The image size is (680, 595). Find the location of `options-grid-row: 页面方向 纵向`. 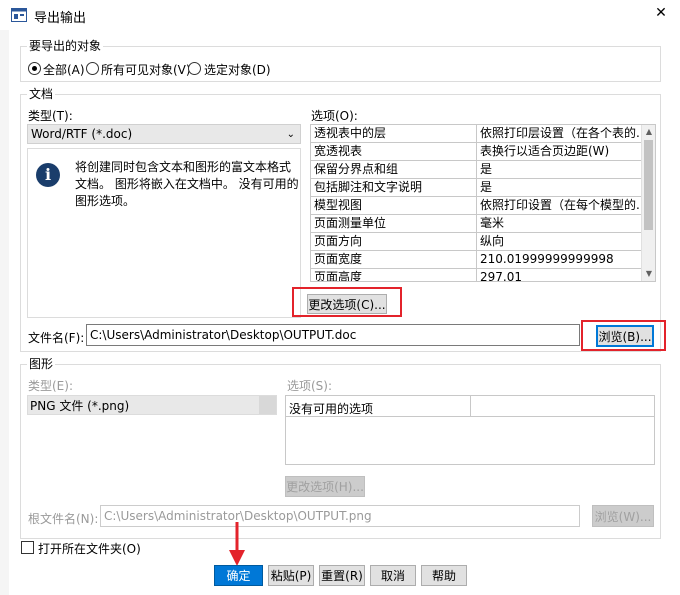

options-grid-row: 页面方向 纵向 is located at coordinates (476, 242).